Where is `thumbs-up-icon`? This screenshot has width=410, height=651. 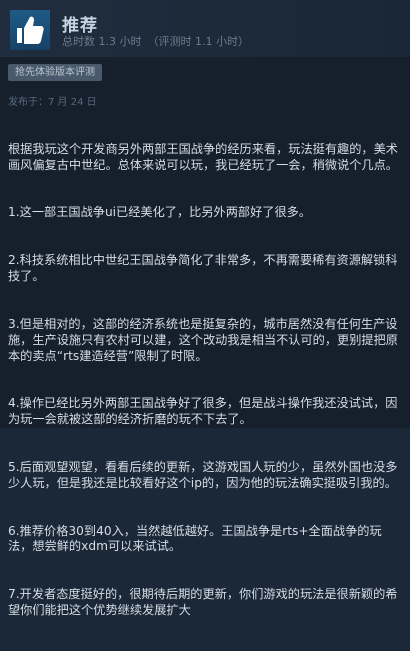
thumbs-up-icon is located at coordinates (30, 30).